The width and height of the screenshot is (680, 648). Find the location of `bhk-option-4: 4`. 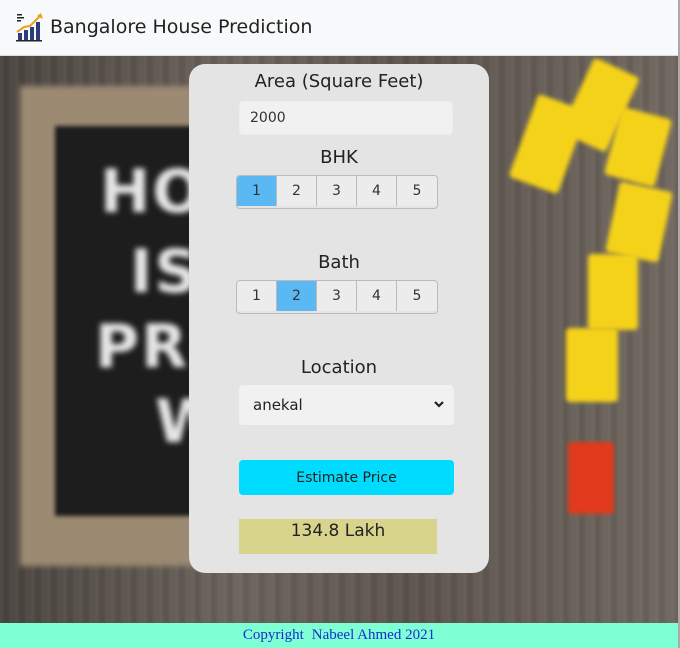

bhk-option-4: 4 is located at coordinates (377, 191).